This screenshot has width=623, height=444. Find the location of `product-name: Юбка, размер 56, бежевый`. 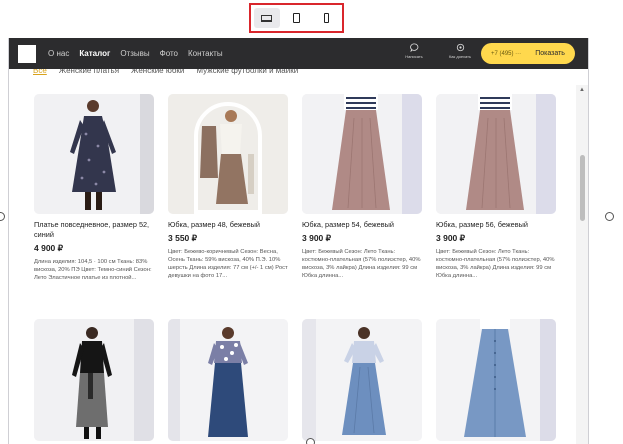

product-name: Юбка, размер 56, бежевый is located at coordinates (496, 225).